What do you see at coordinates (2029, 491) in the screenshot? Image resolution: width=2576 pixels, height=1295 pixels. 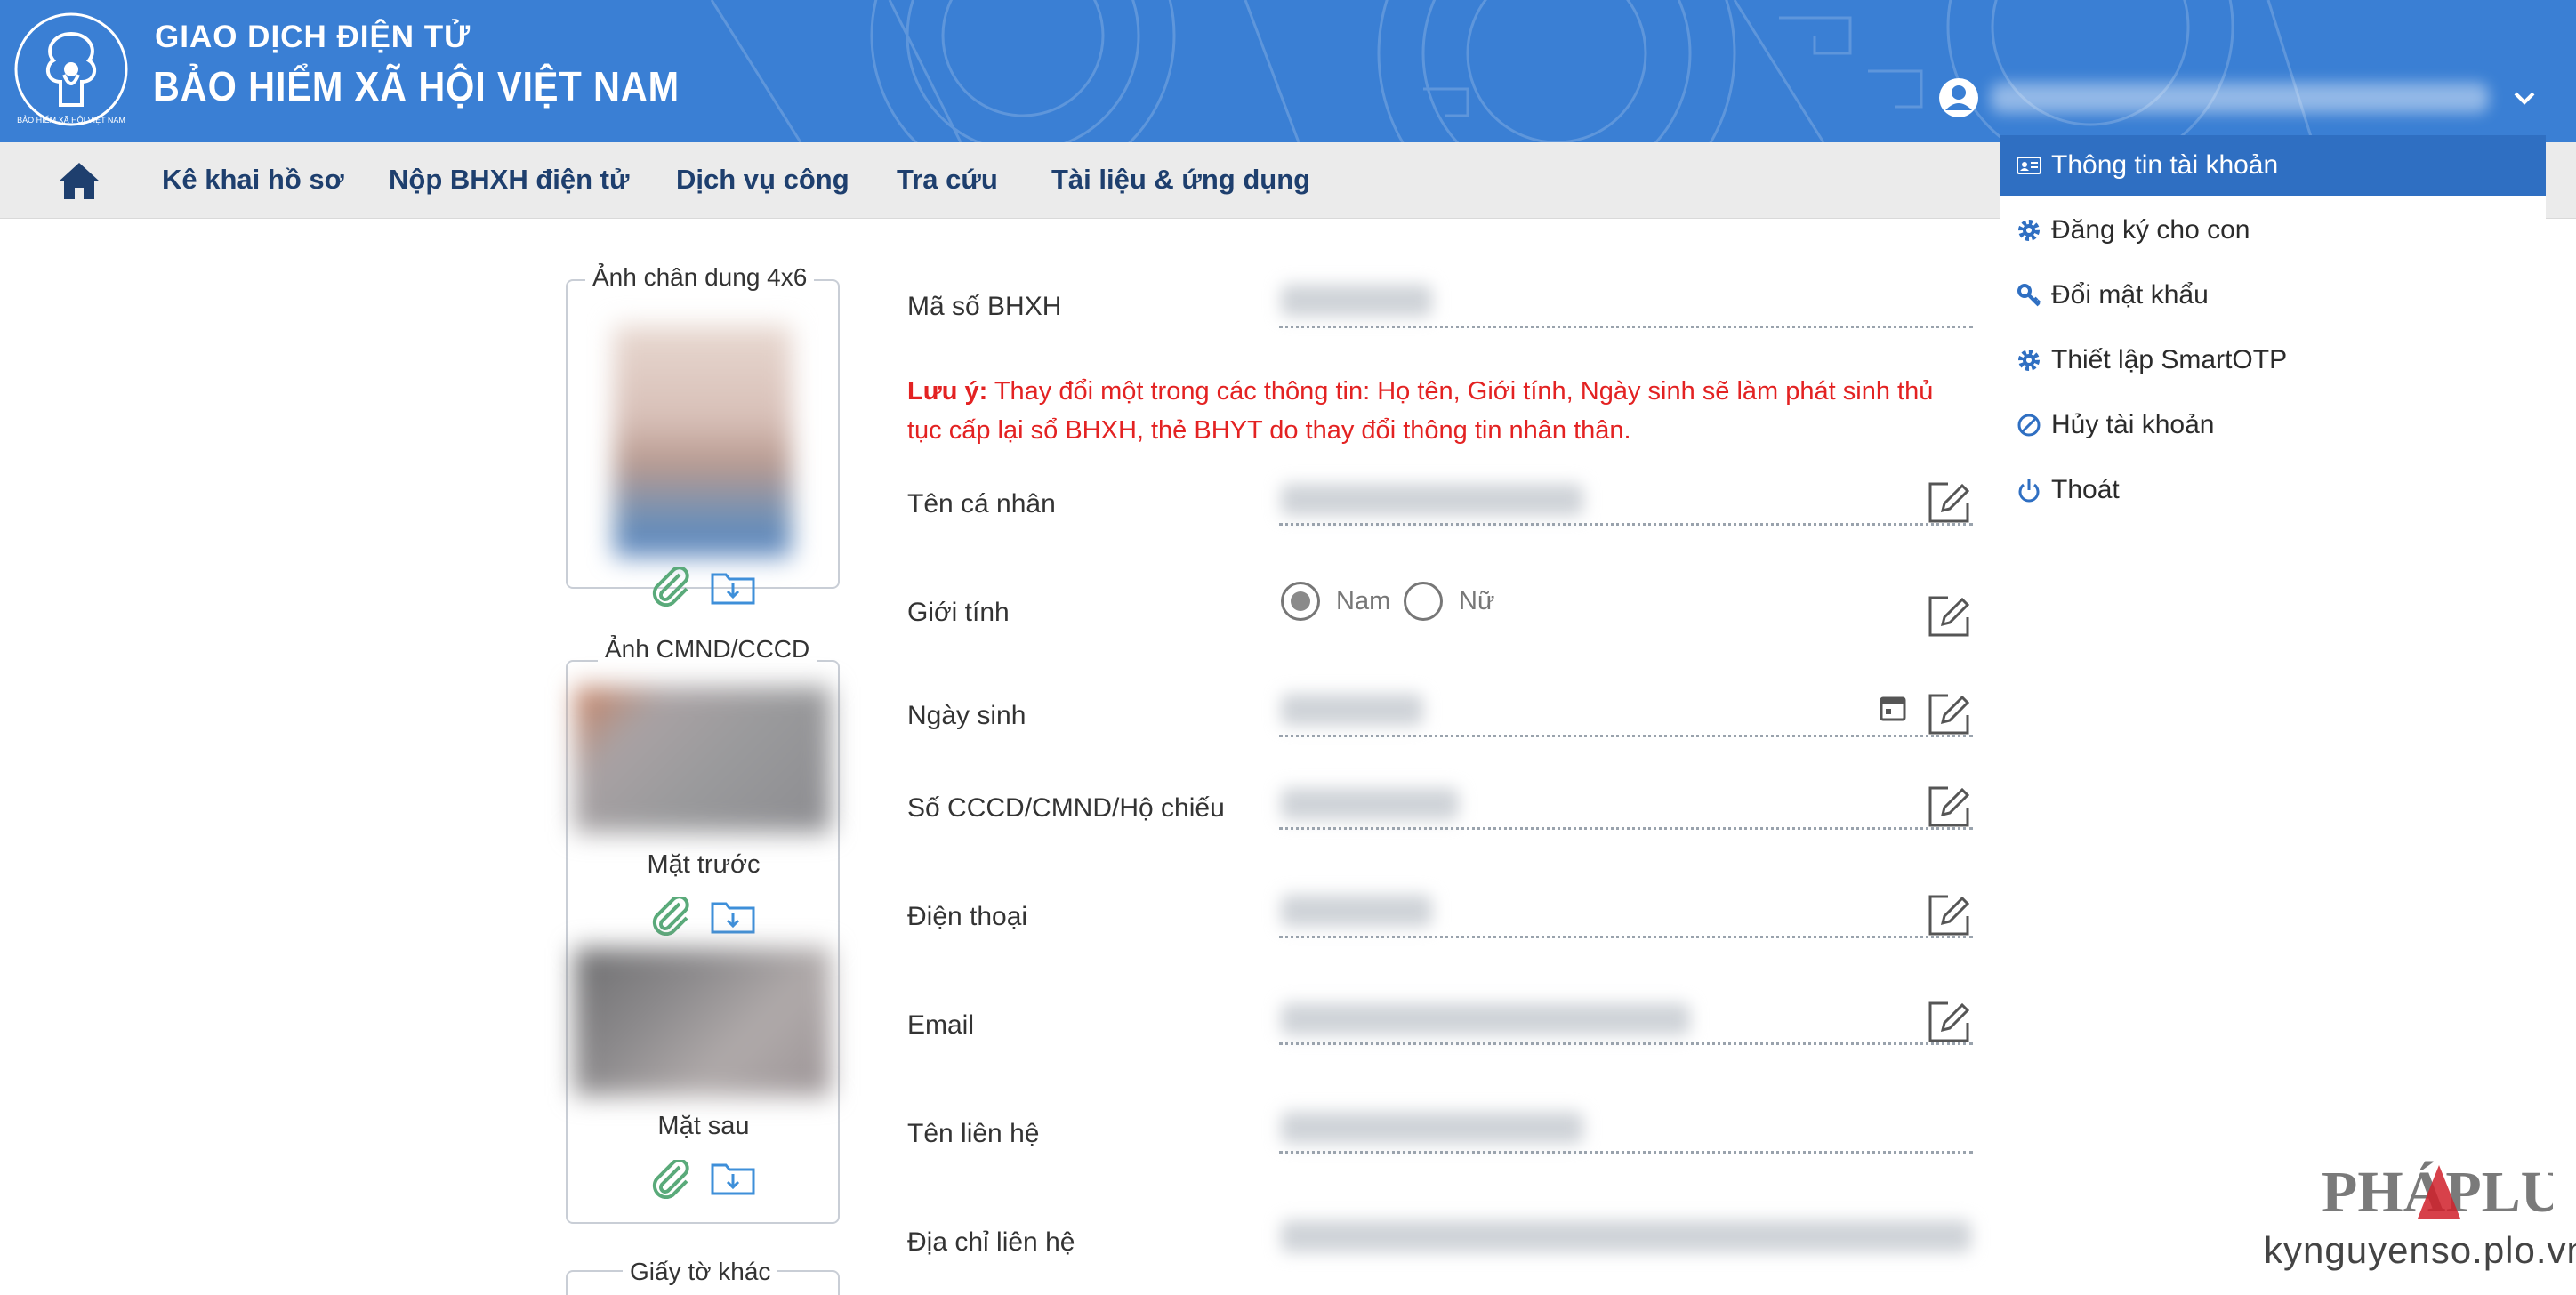 I see `power-icon` at bounding box center [2029, 491].